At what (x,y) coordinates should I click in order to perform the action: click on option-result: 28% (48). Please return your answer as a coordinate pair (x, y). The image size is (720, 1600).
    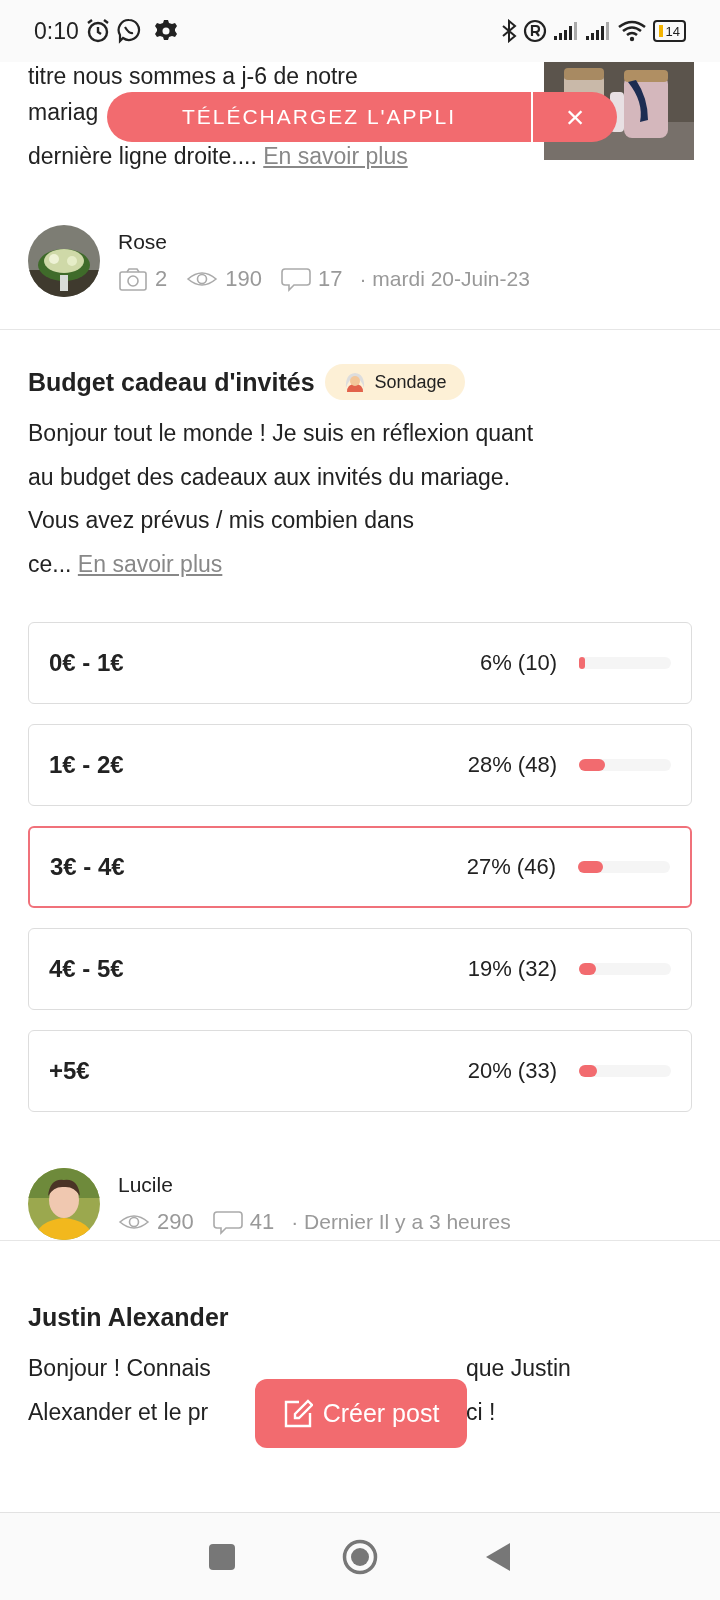
    Looking at the image, I should click on (512, 765).